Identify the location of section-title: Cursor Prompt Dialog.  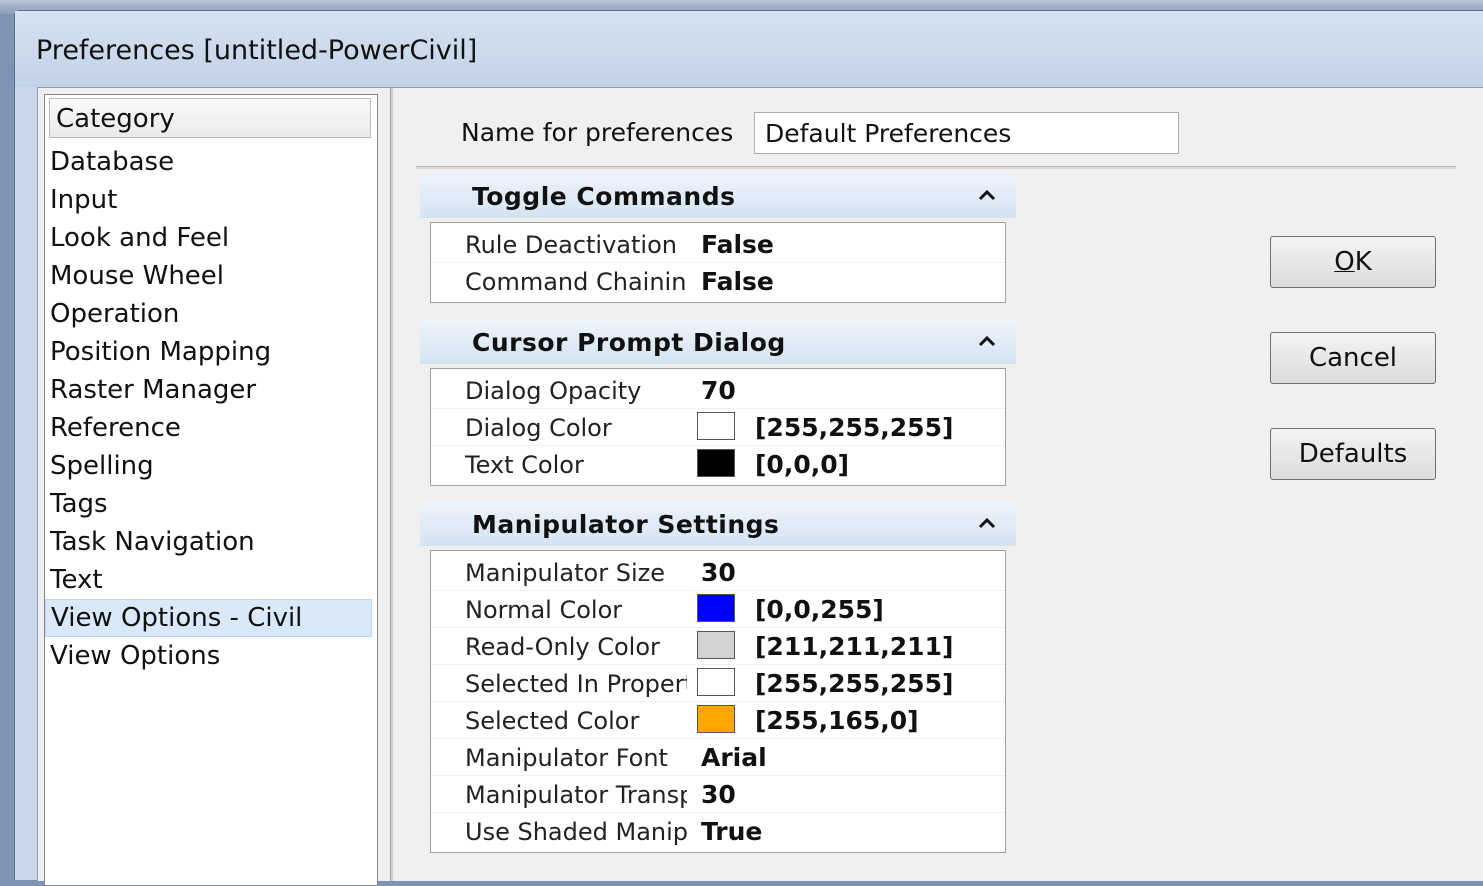
(629, 342).